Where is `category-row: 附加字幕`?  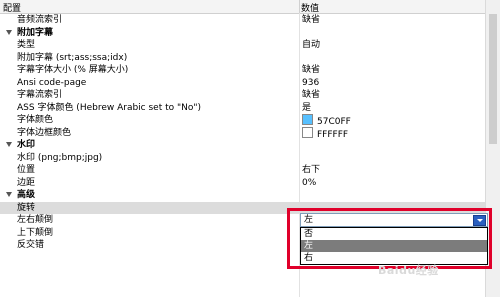 category-row: 附加字幕 is located at coordinates (242, 33).